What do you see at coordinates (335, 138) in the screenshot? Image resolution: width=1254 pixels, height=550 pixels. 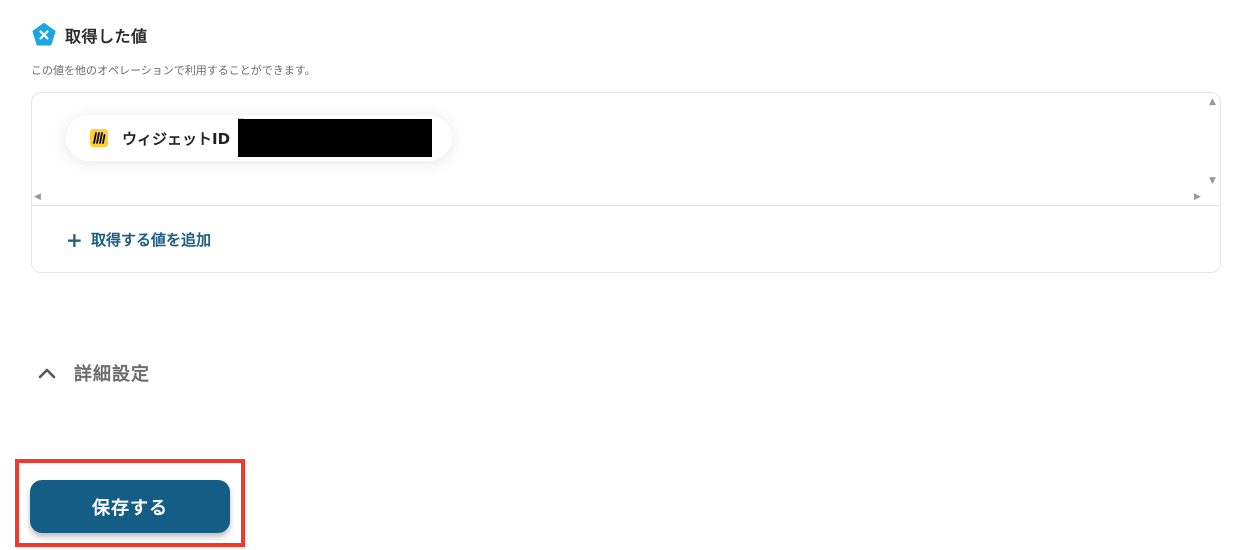 I see `value-redacted: [REDACTED]` at bounding box center [335, 138].